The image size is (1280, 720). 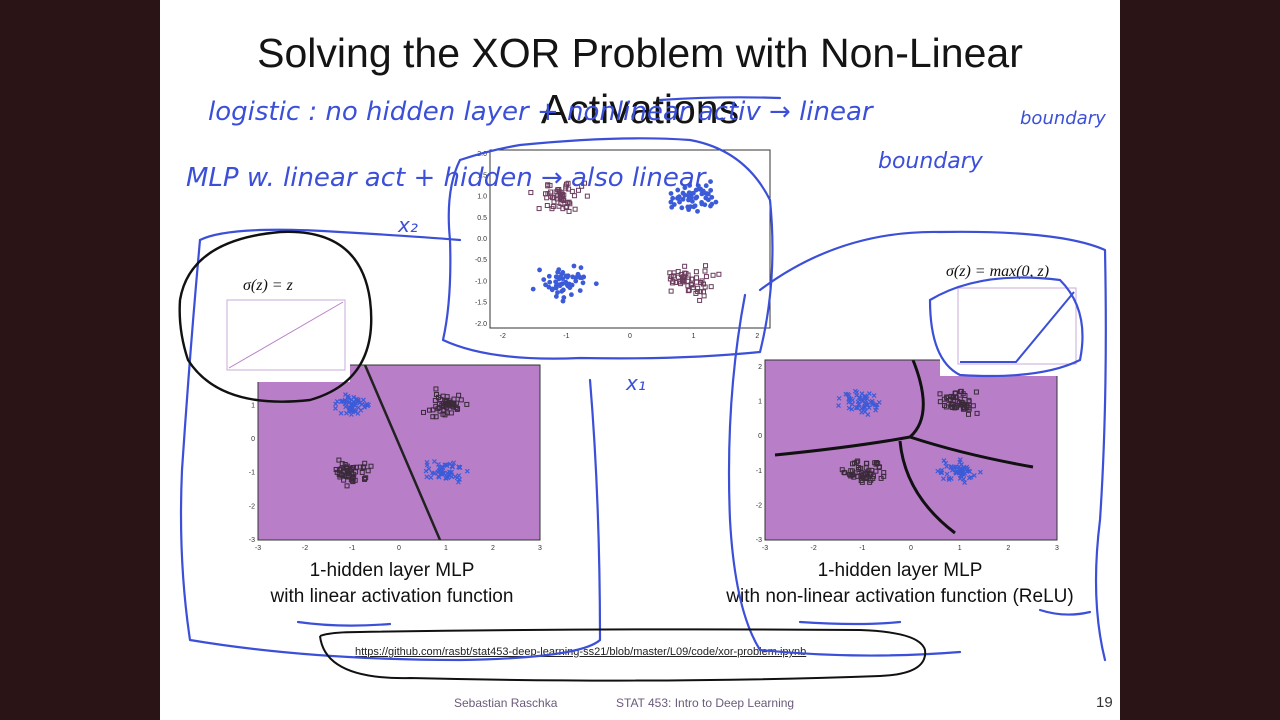 I want to click on annotation-line2: MLP w. linear act + hidden → also linear, so click(x=447, y=178).